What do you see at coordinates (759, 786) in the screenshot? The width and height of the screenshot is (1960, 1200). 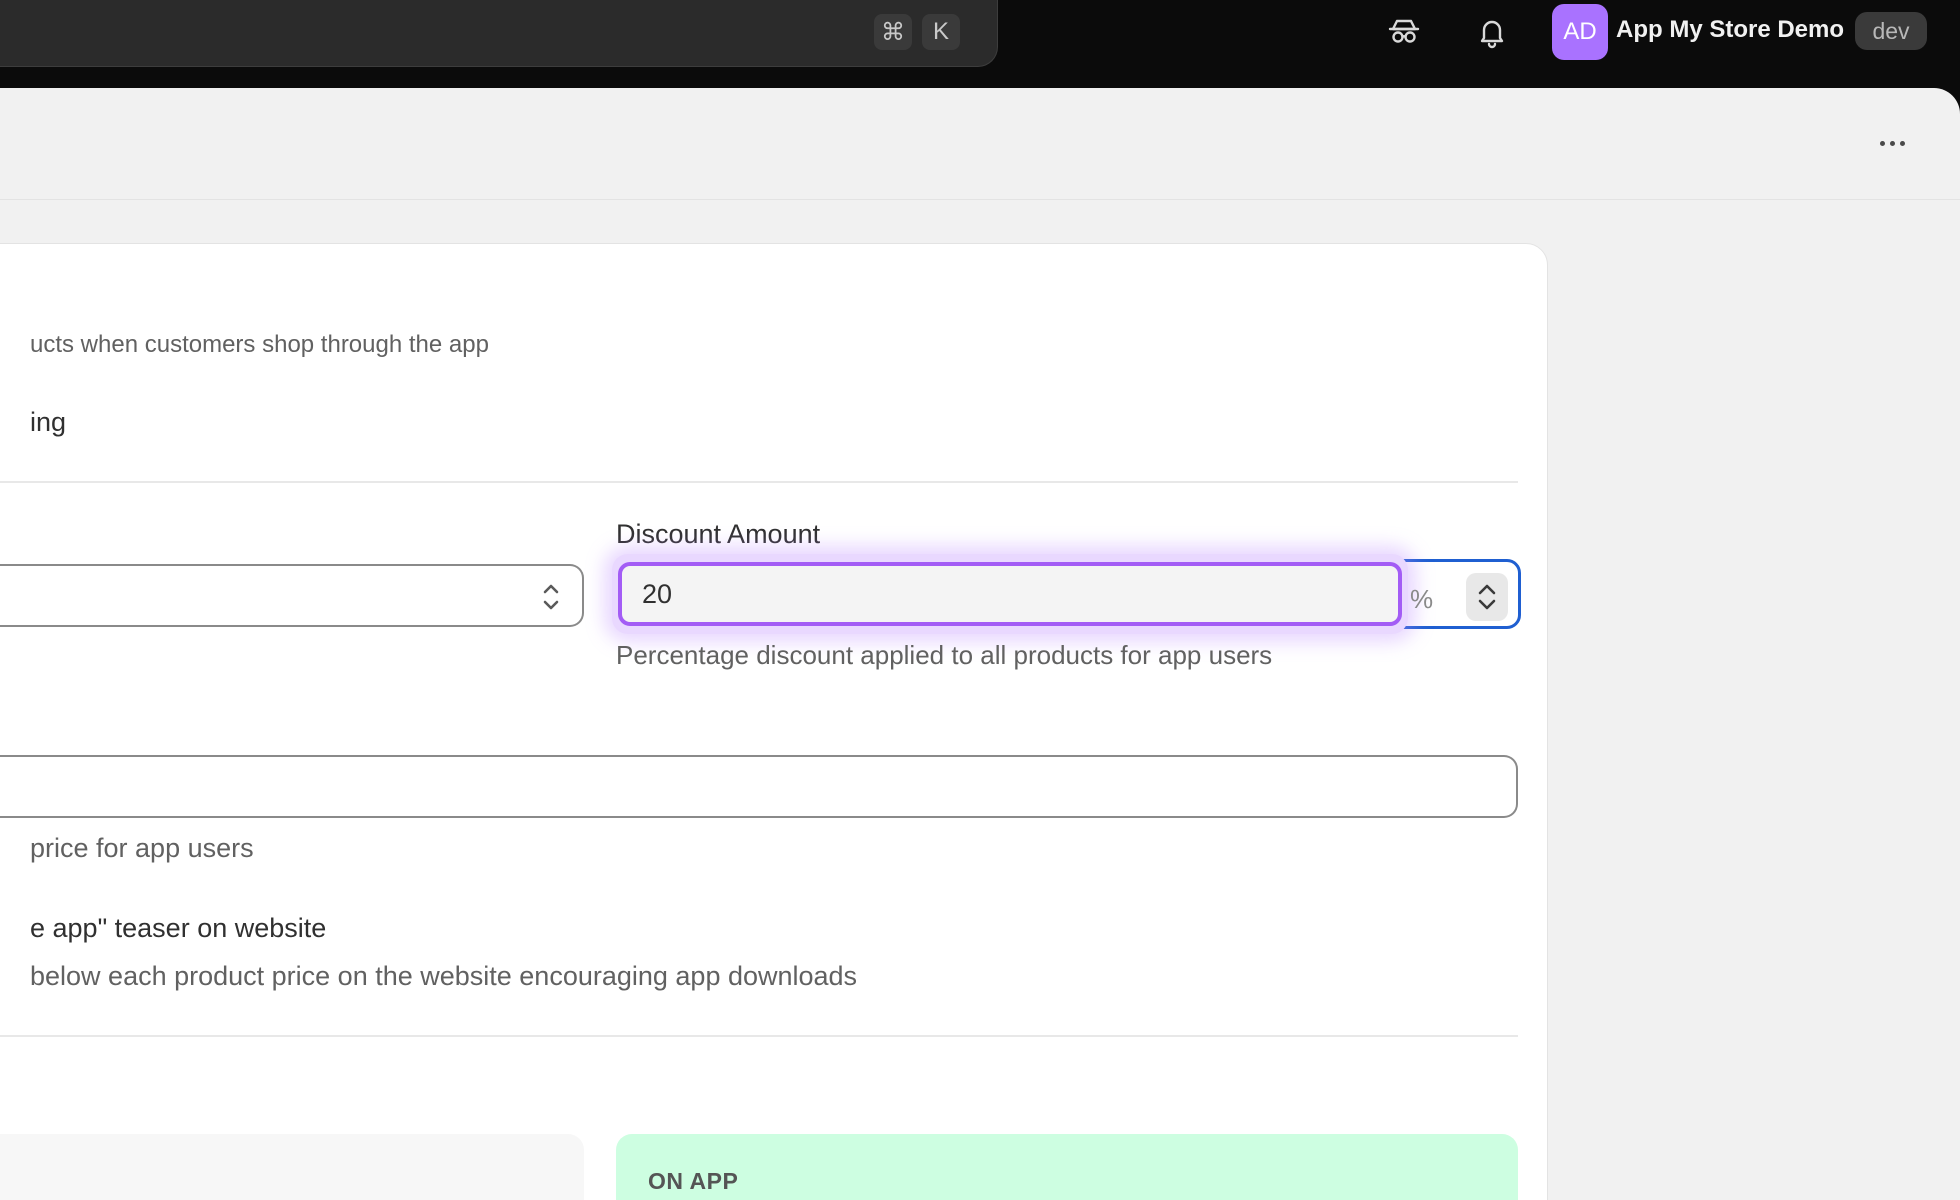 I see `price-input` at bounding box center [759, 786].